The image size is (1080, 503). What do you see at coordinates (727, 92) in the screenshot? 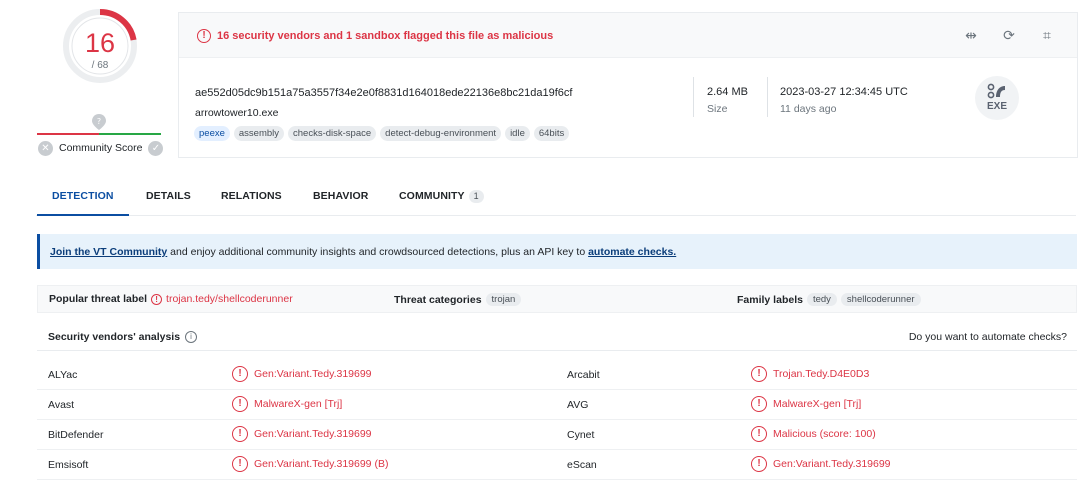
I see `file-size-value: 2.64 MB` at bounding box center [727, 92].